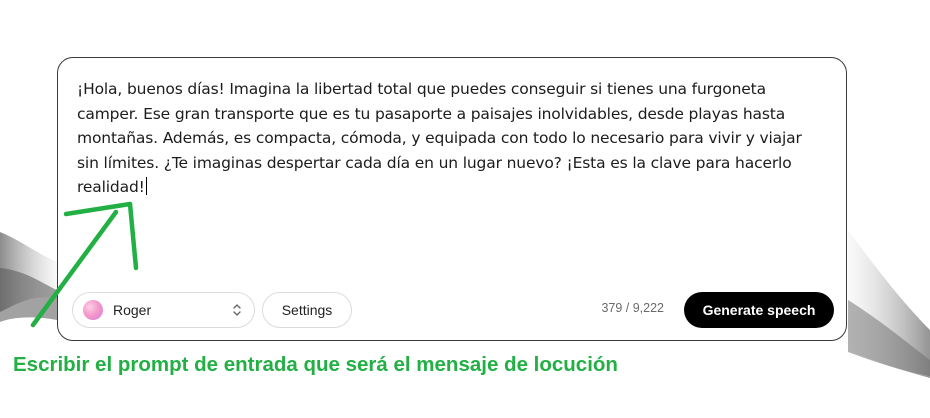 The image size is (930, 418). Describe the element at coordinates (132, 310) in the screenshot. I see `voice-name: Roger` at that location.